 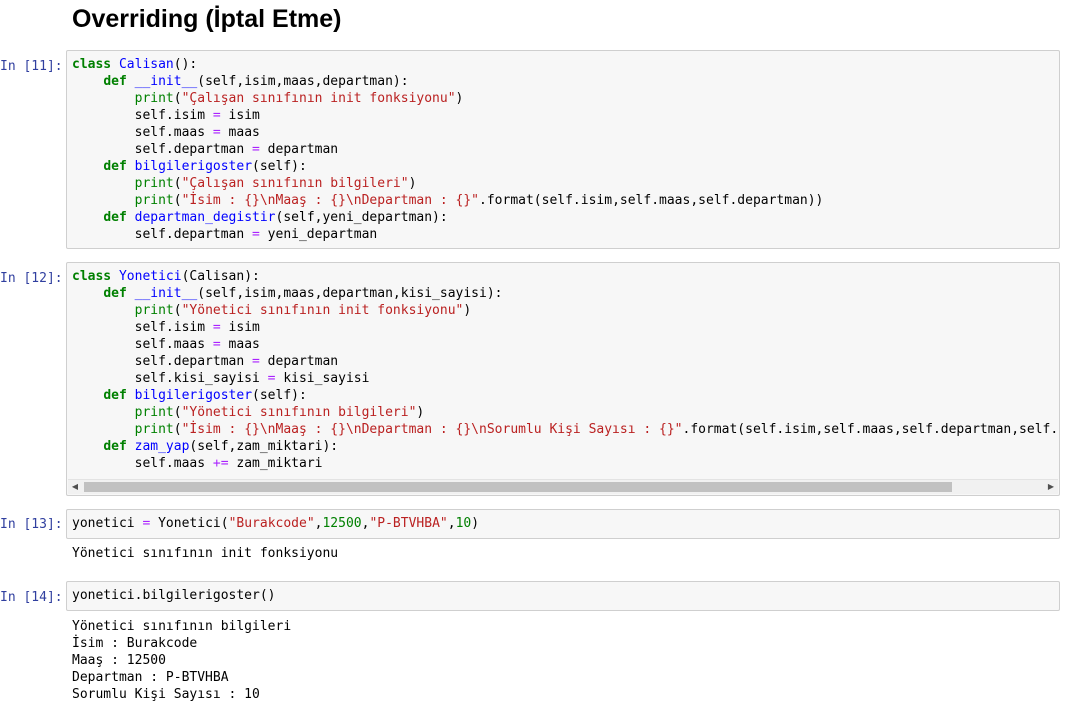 What do you see at coordinates (463, 523) in the screenshot?
I see `code-token: 10` at bounding box center [463, 523].